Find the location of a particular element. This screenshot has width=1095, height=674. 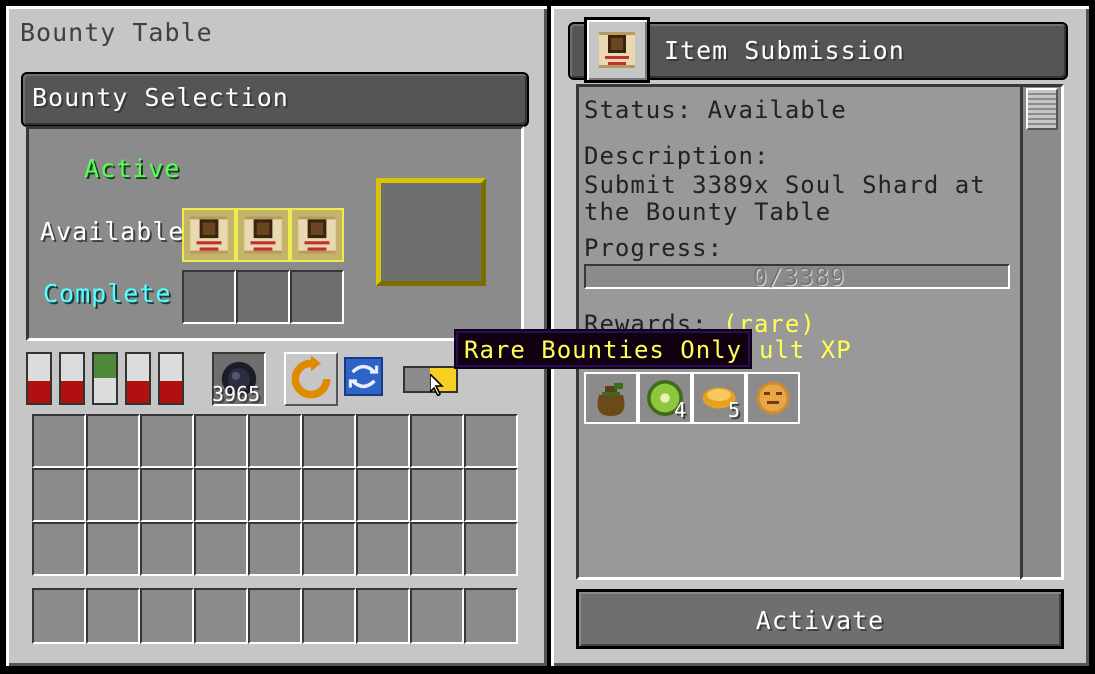

available-label: Available is located at coordinates (112, 231).